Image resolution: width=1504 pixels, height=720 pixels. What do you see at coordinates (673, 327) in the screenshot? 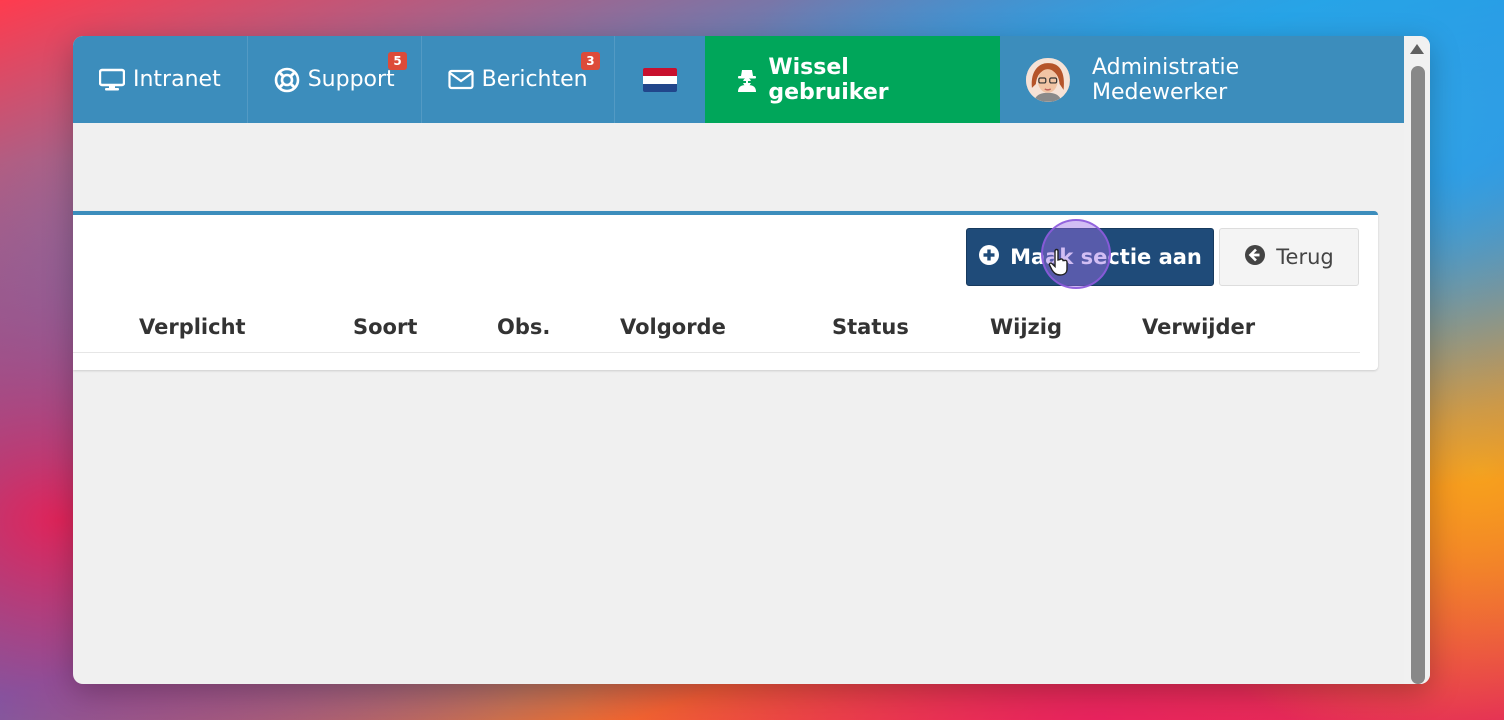
I see `column-header: Volgorde` at bounding box center [673, 327].